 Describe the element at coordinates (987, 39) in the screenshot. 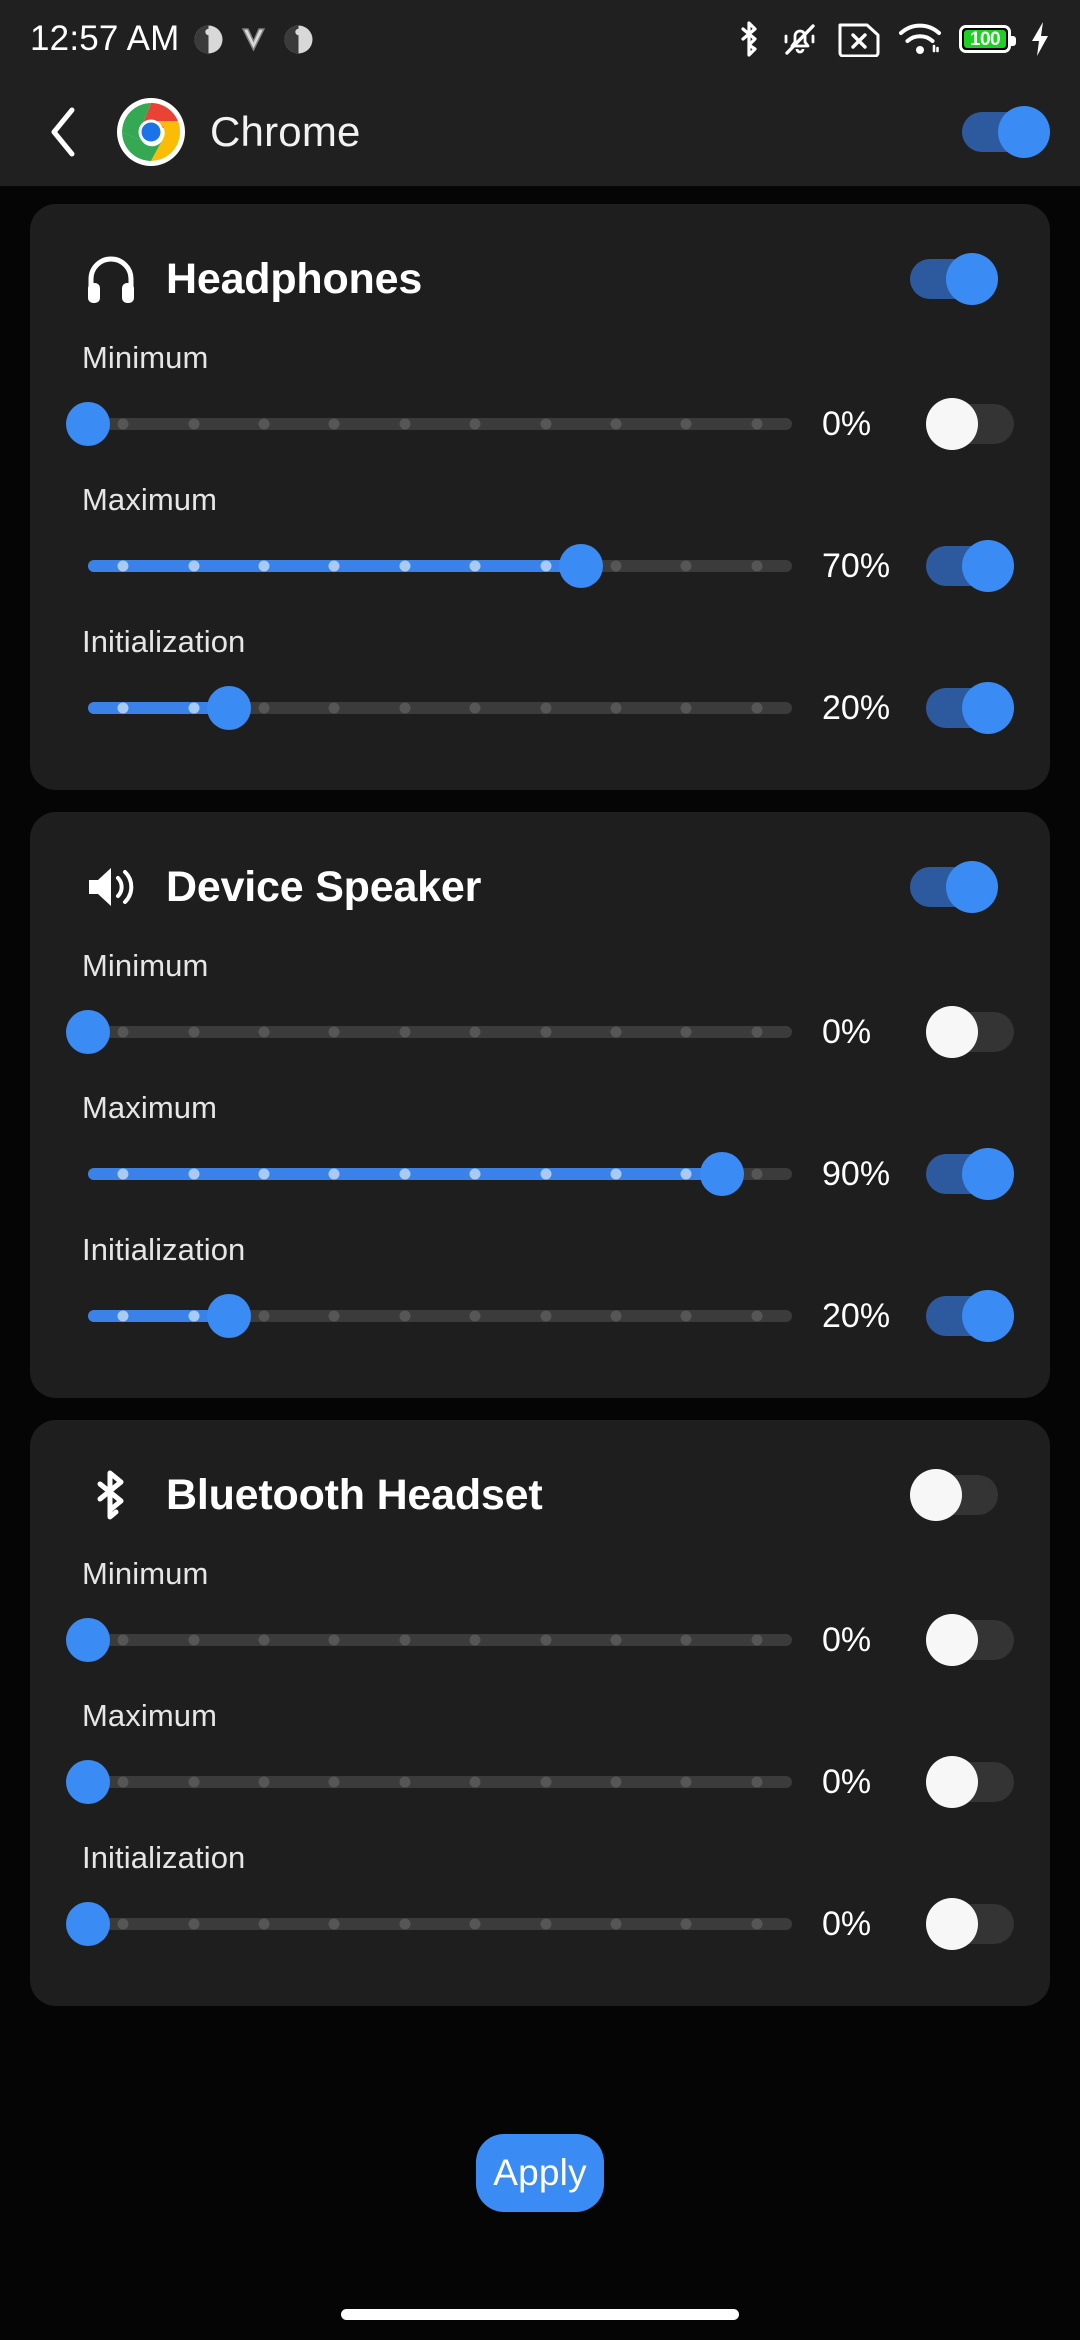

I see `battery-icon: 100` at that location.